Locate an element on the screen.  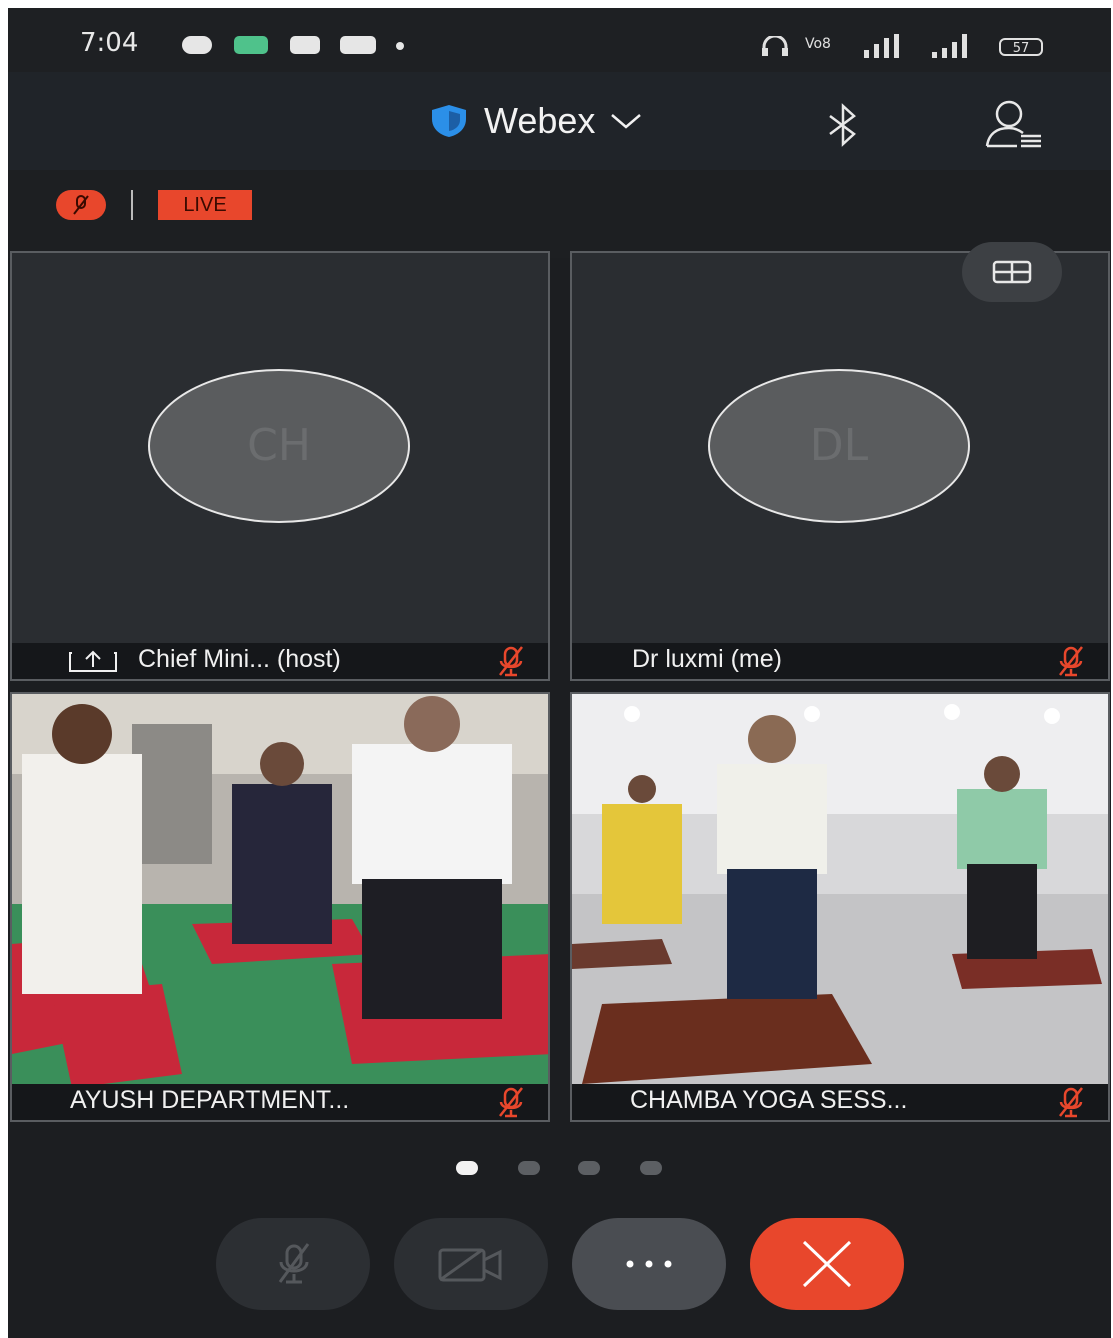
more-options-button is located at coordinates (649, 1264).